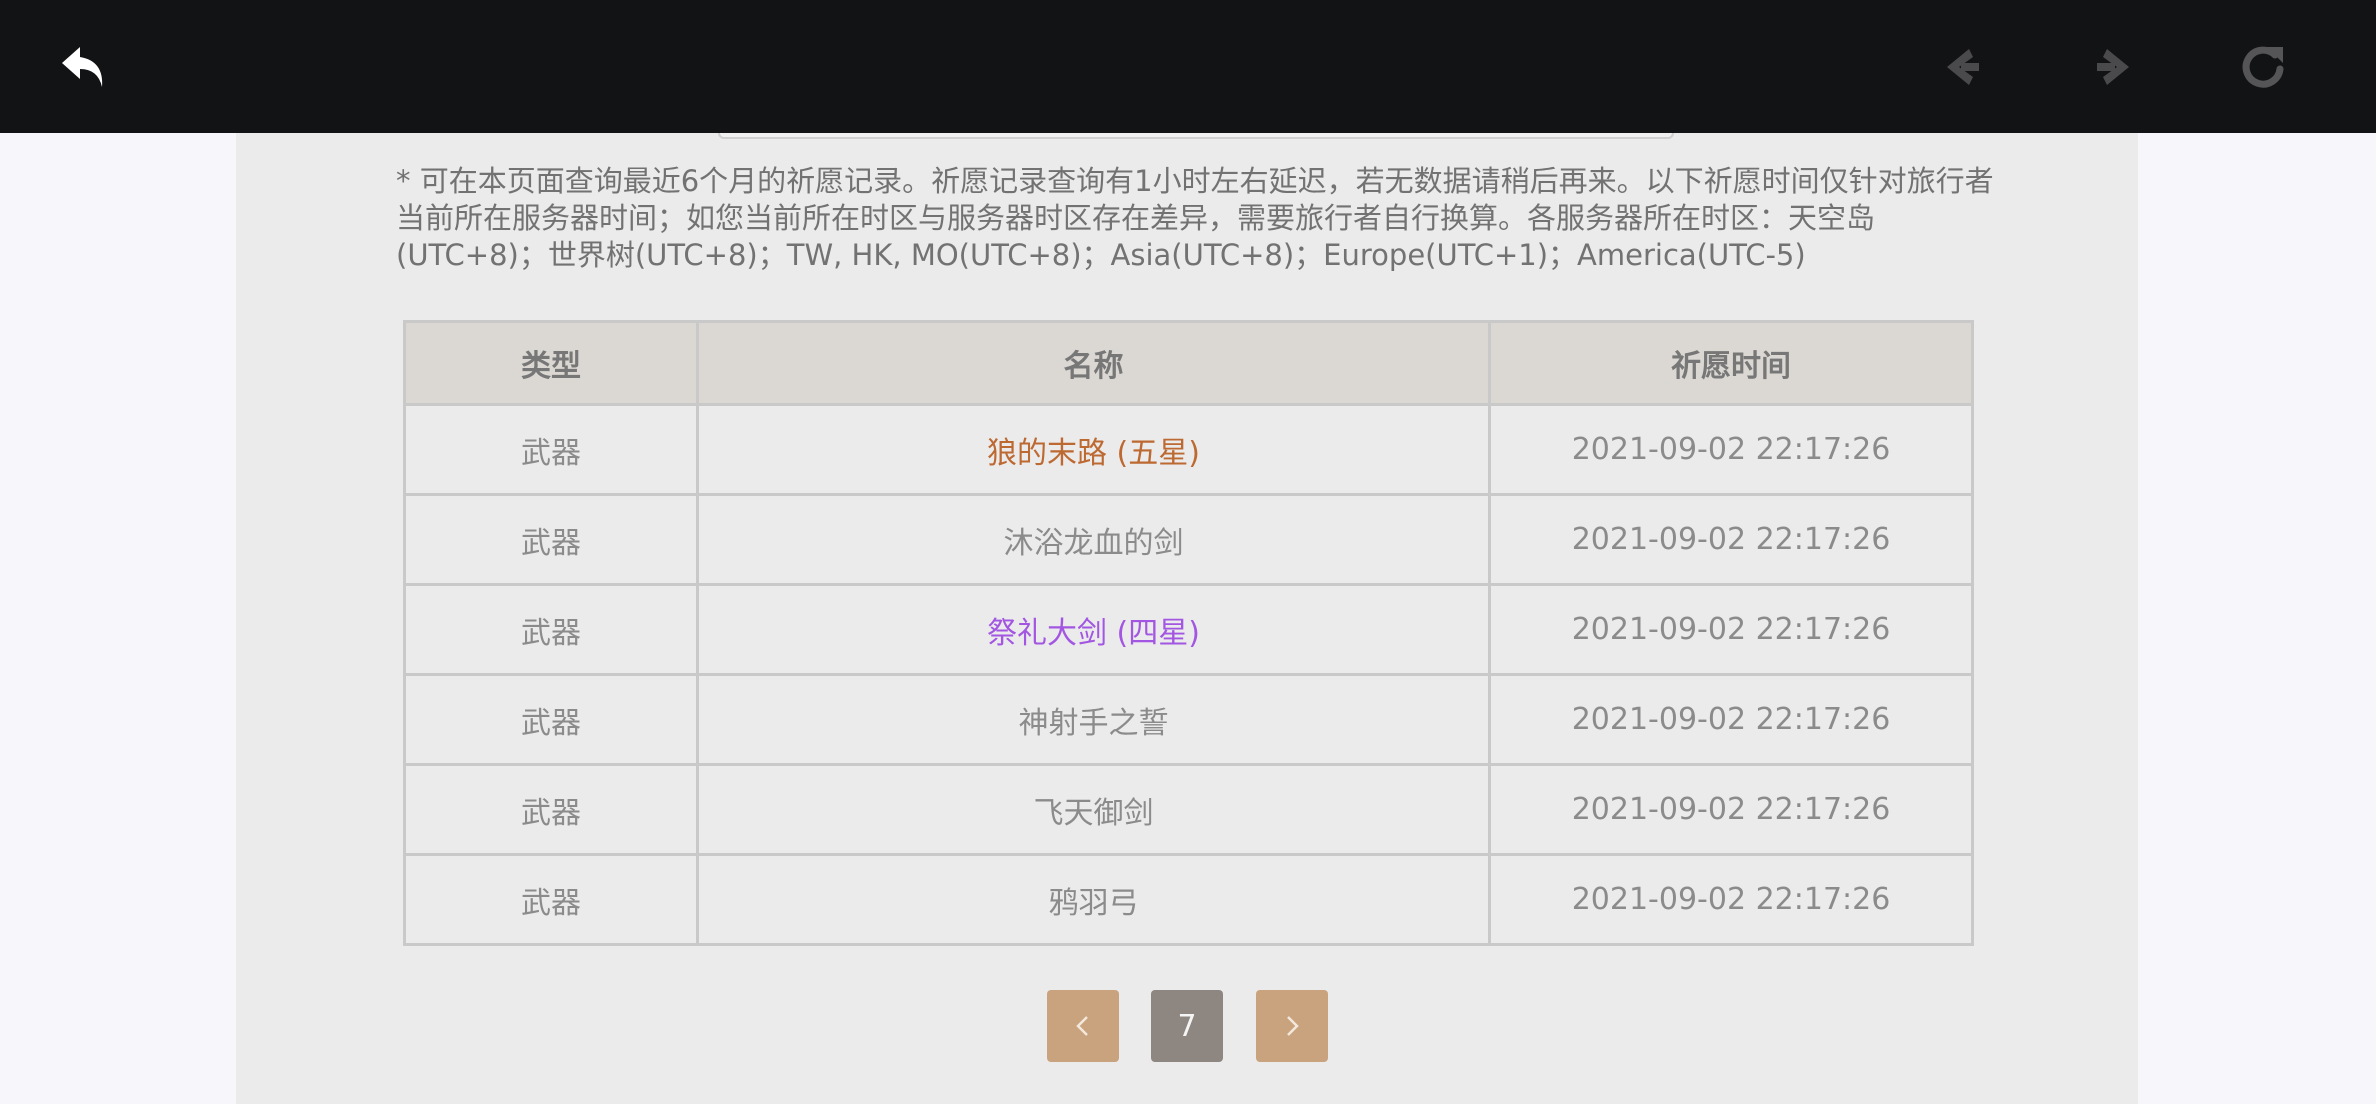 The image size is (2376, 1104). What do you see at coordinates (551, 363) in the screenshot?
I see `header-type: 类型` at bounding box center [551, 363].